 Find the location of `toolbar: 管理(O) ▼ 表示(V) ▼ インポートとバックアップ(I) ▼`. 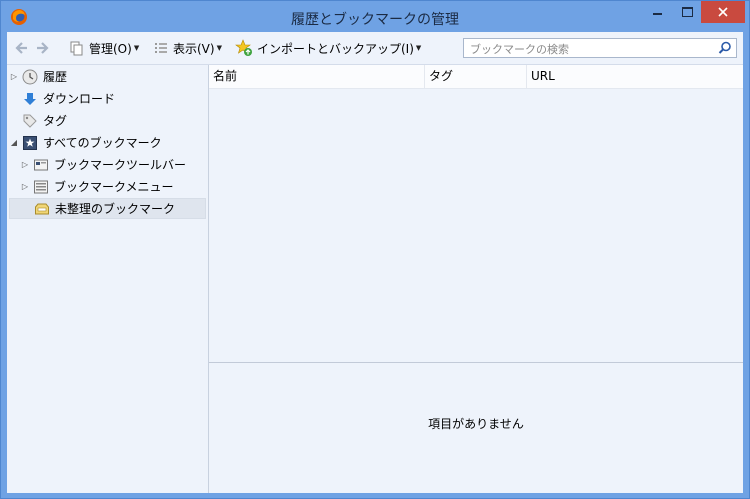

toolbar: 管理(O) ▼ 表示(V) ▼ インポートとバックアップ(I) ▼ is located at coordinates (375, 48).